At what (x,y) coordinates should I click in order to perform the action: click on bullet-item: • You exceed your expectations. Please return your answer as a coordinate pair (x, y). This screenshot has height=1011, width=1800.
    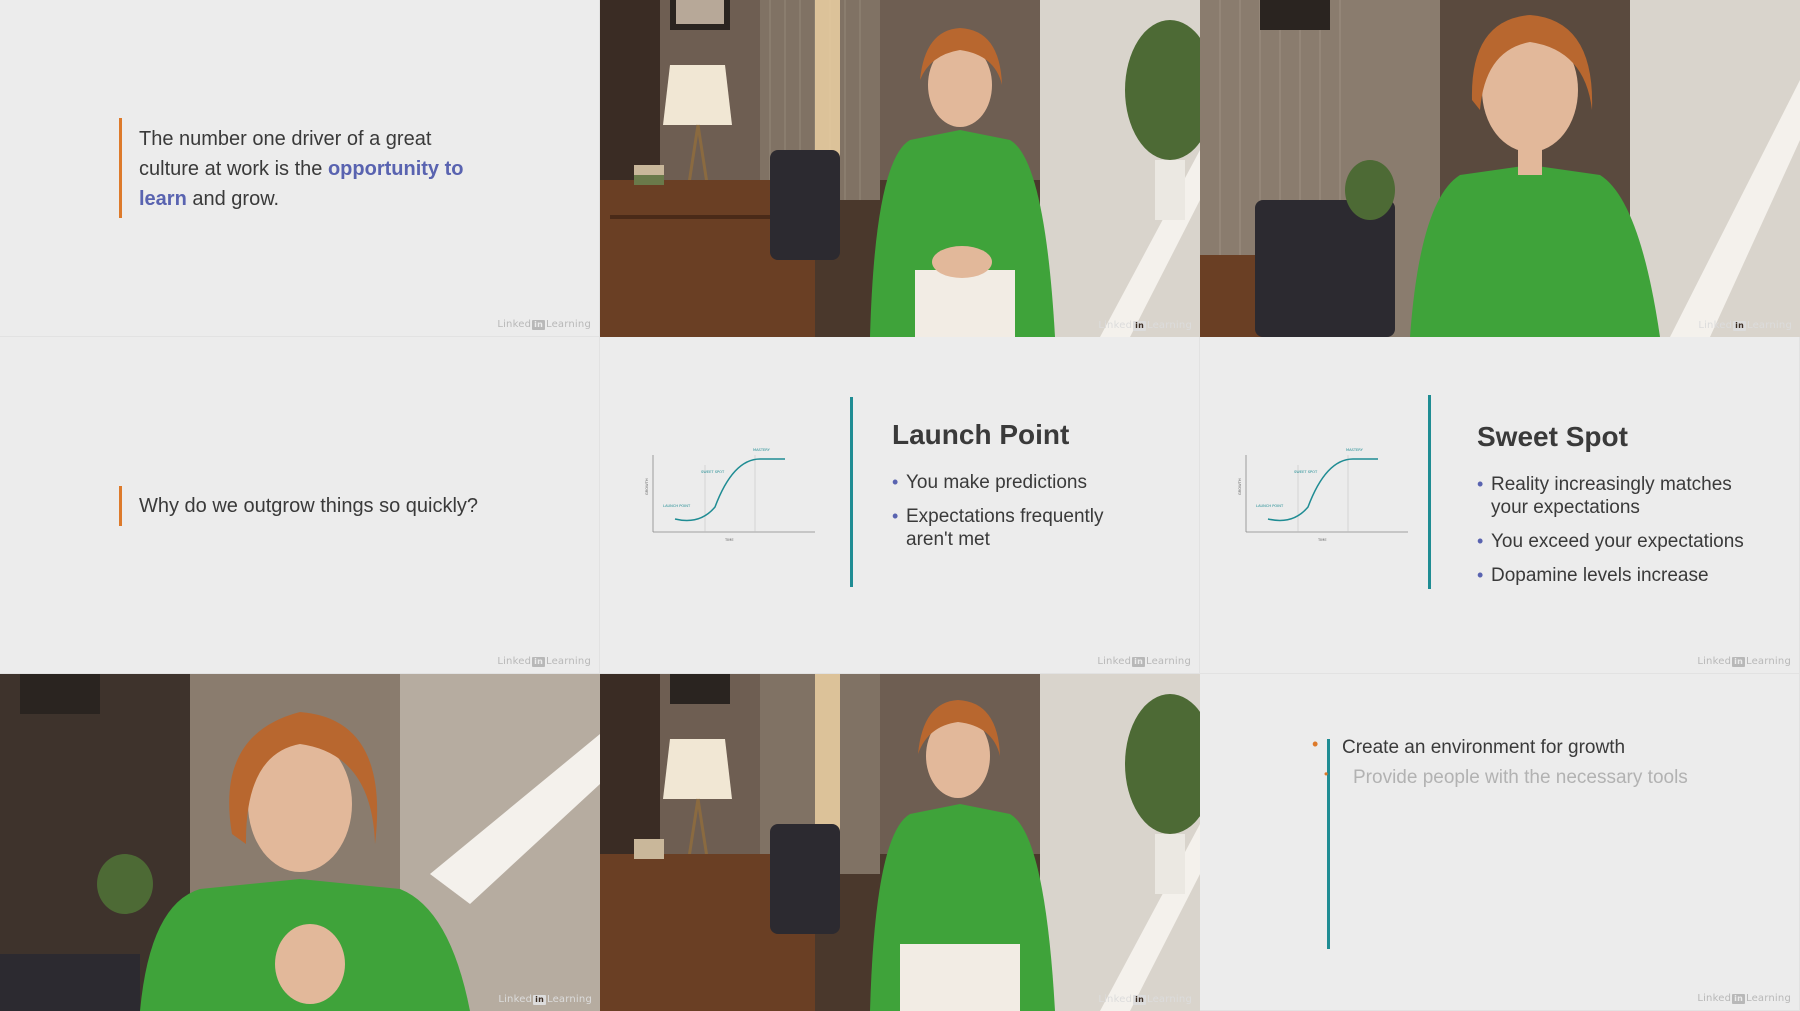
    Looking at the image, I should click on (1610, 541).